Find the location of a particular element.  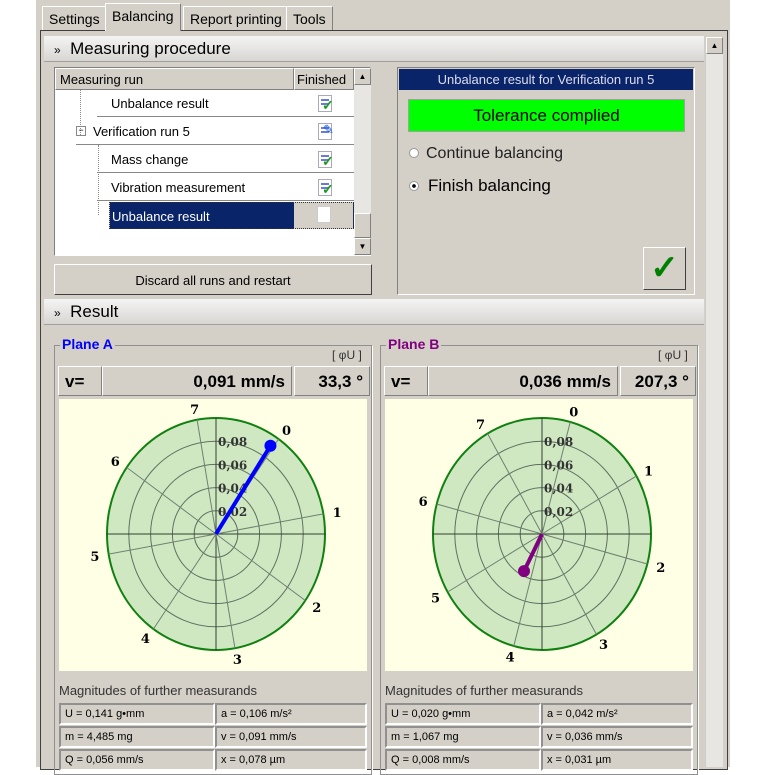

angle-value: 207,3 ° is located at coordinates (658, 381).